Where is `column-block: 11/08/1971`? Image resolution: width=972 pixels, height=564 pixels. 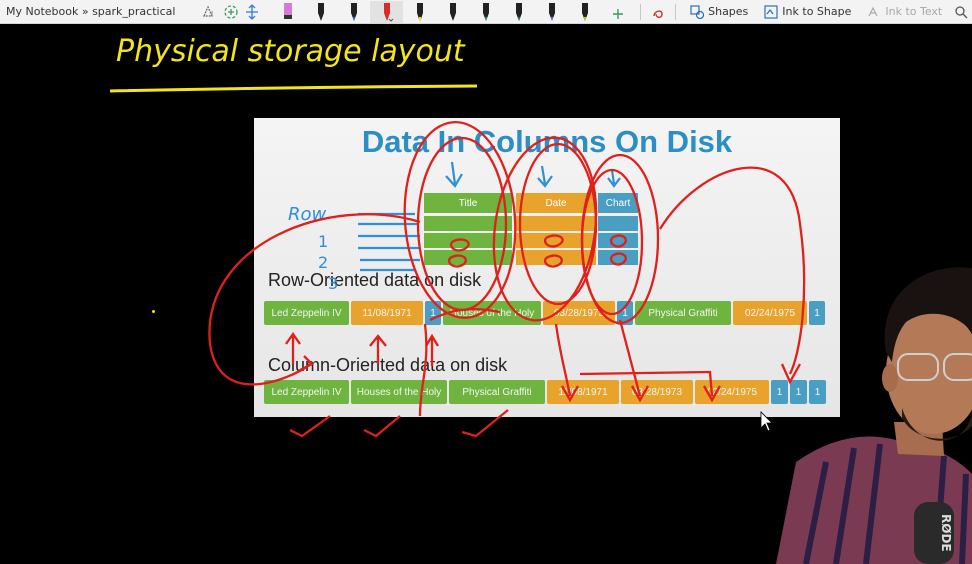 column-block: 11/08/1971 is located at coordinates (583, 392).